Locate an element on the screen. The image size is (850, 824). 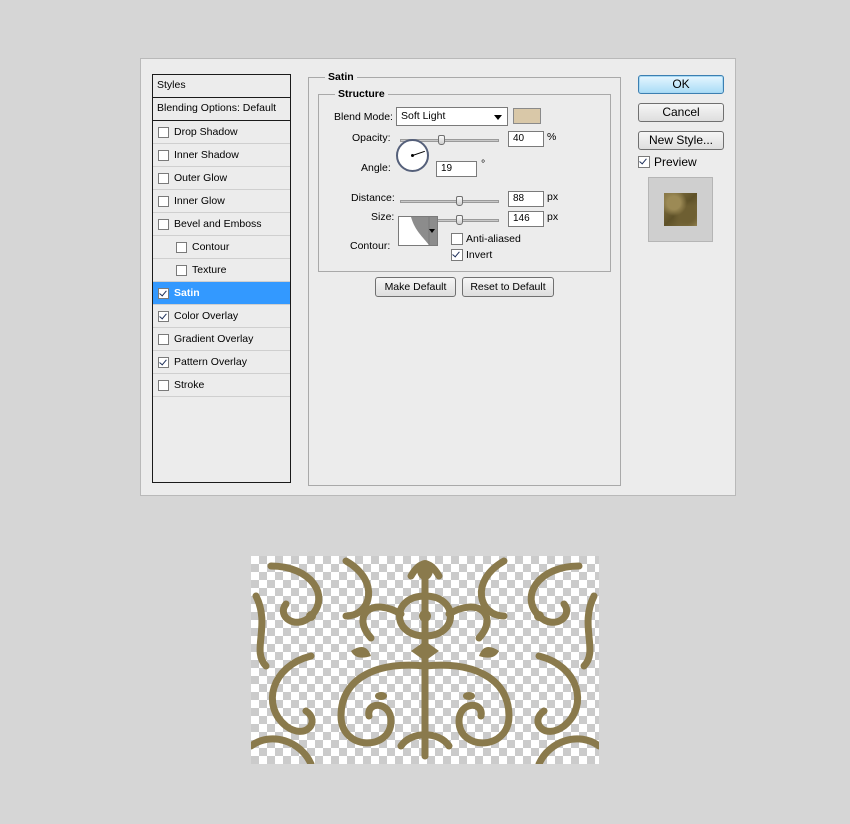
distance-input: 88 is located at coordinates (526, 199).